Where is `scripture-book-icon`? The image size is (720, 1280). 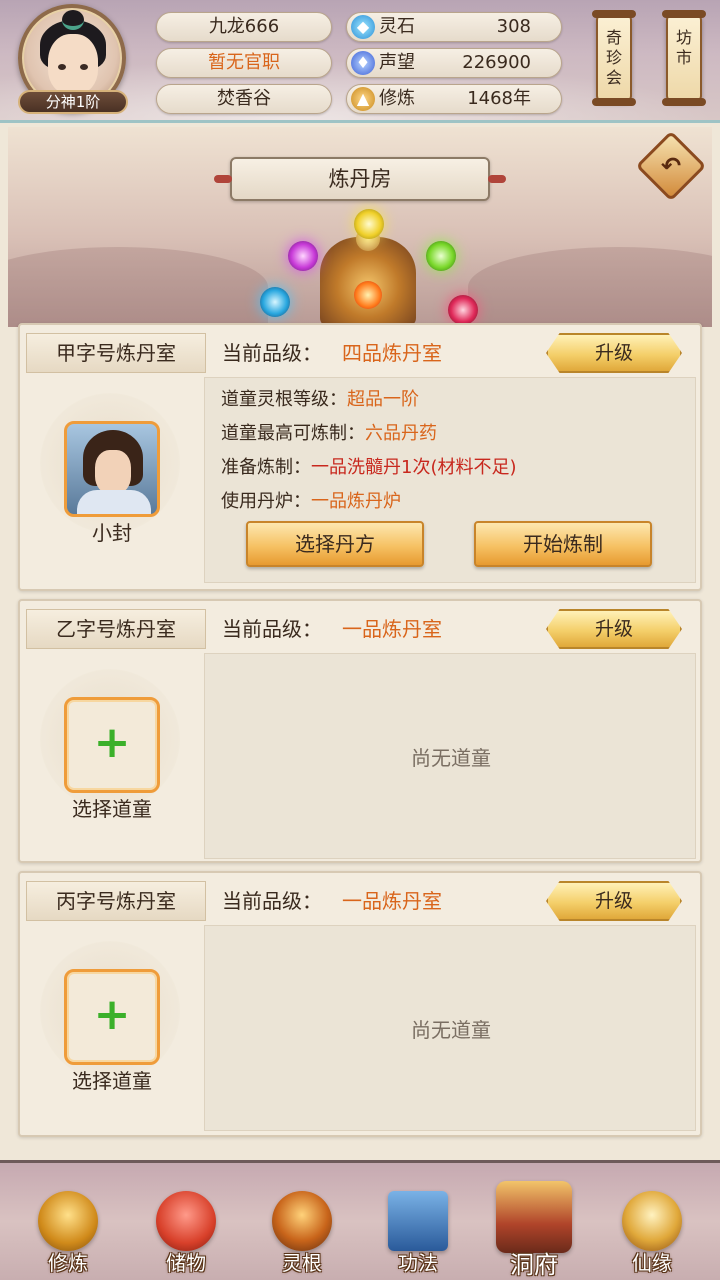
scripture-book-icon is located at coordinates (418, 1221).